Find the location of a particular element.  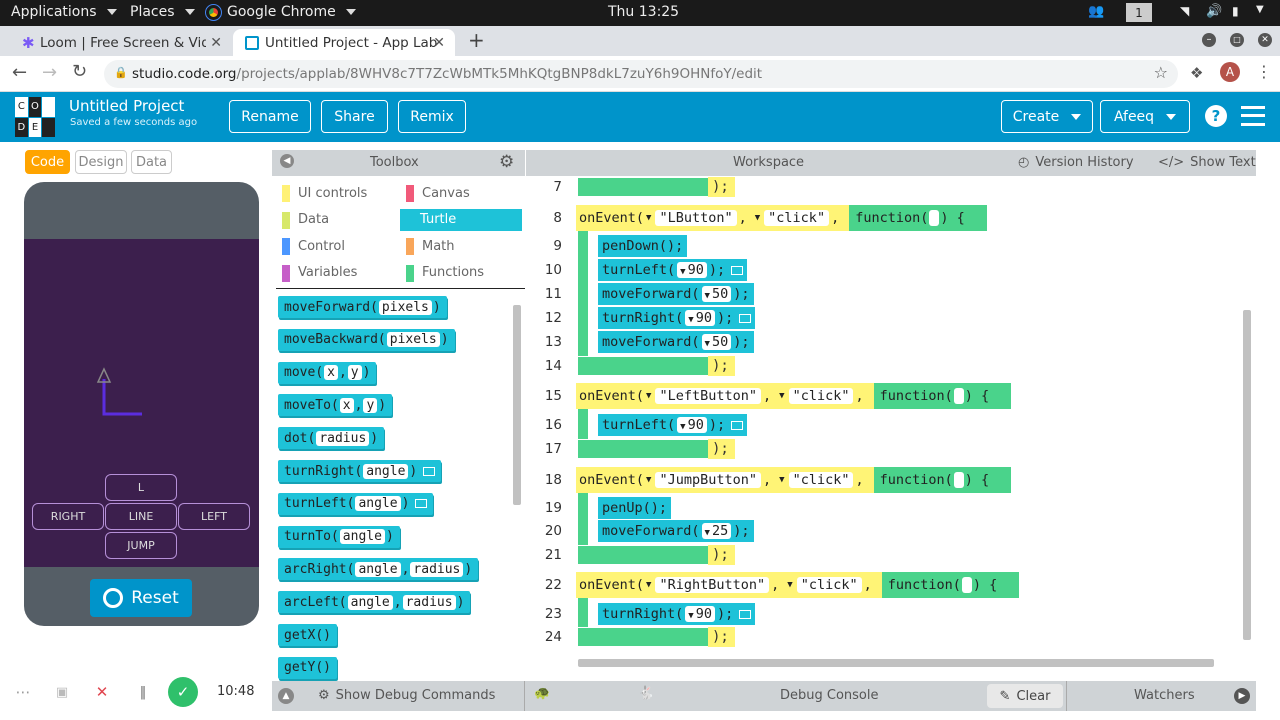

help-icon: ? is located at coordinates (1216, 116).